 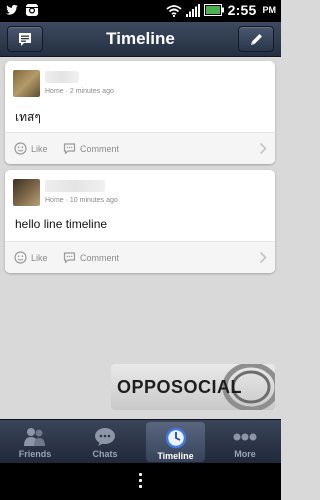 What do you see at coordinates (245, 454) in the screenshot?
I see `tab-label: More` at bounding box center [245, 454].